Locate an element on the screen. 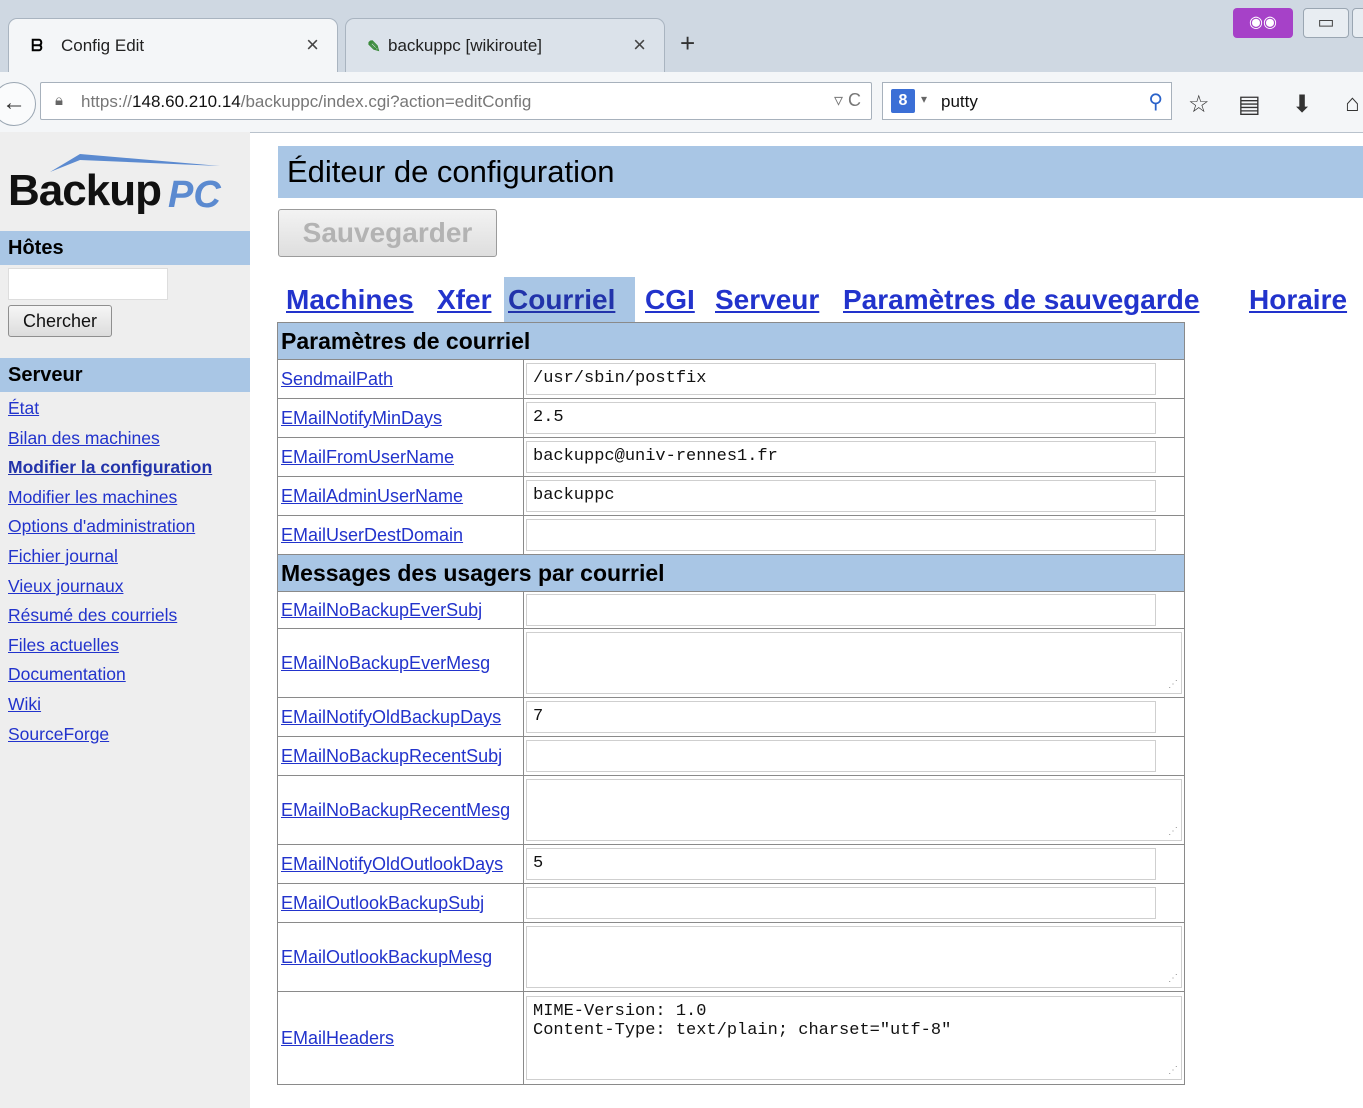 This screenshot has width=1363, height=1108. tab-serveur: Serveur is located at coordinates (767, 300).